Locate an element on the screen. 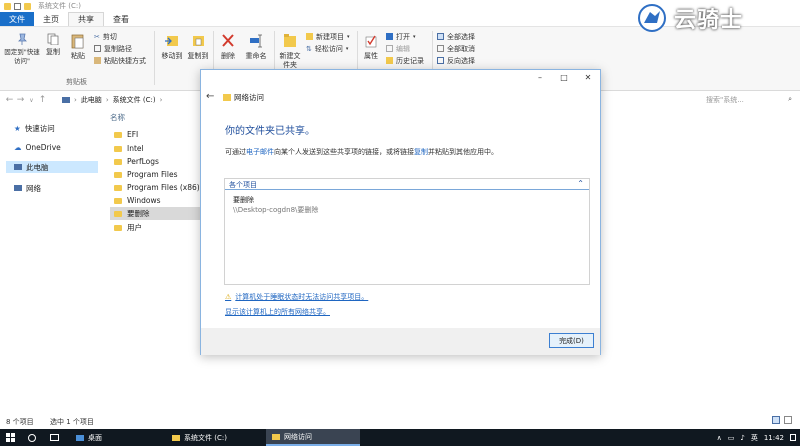  large-icons-view-icon is located at coordinates (788, 420).